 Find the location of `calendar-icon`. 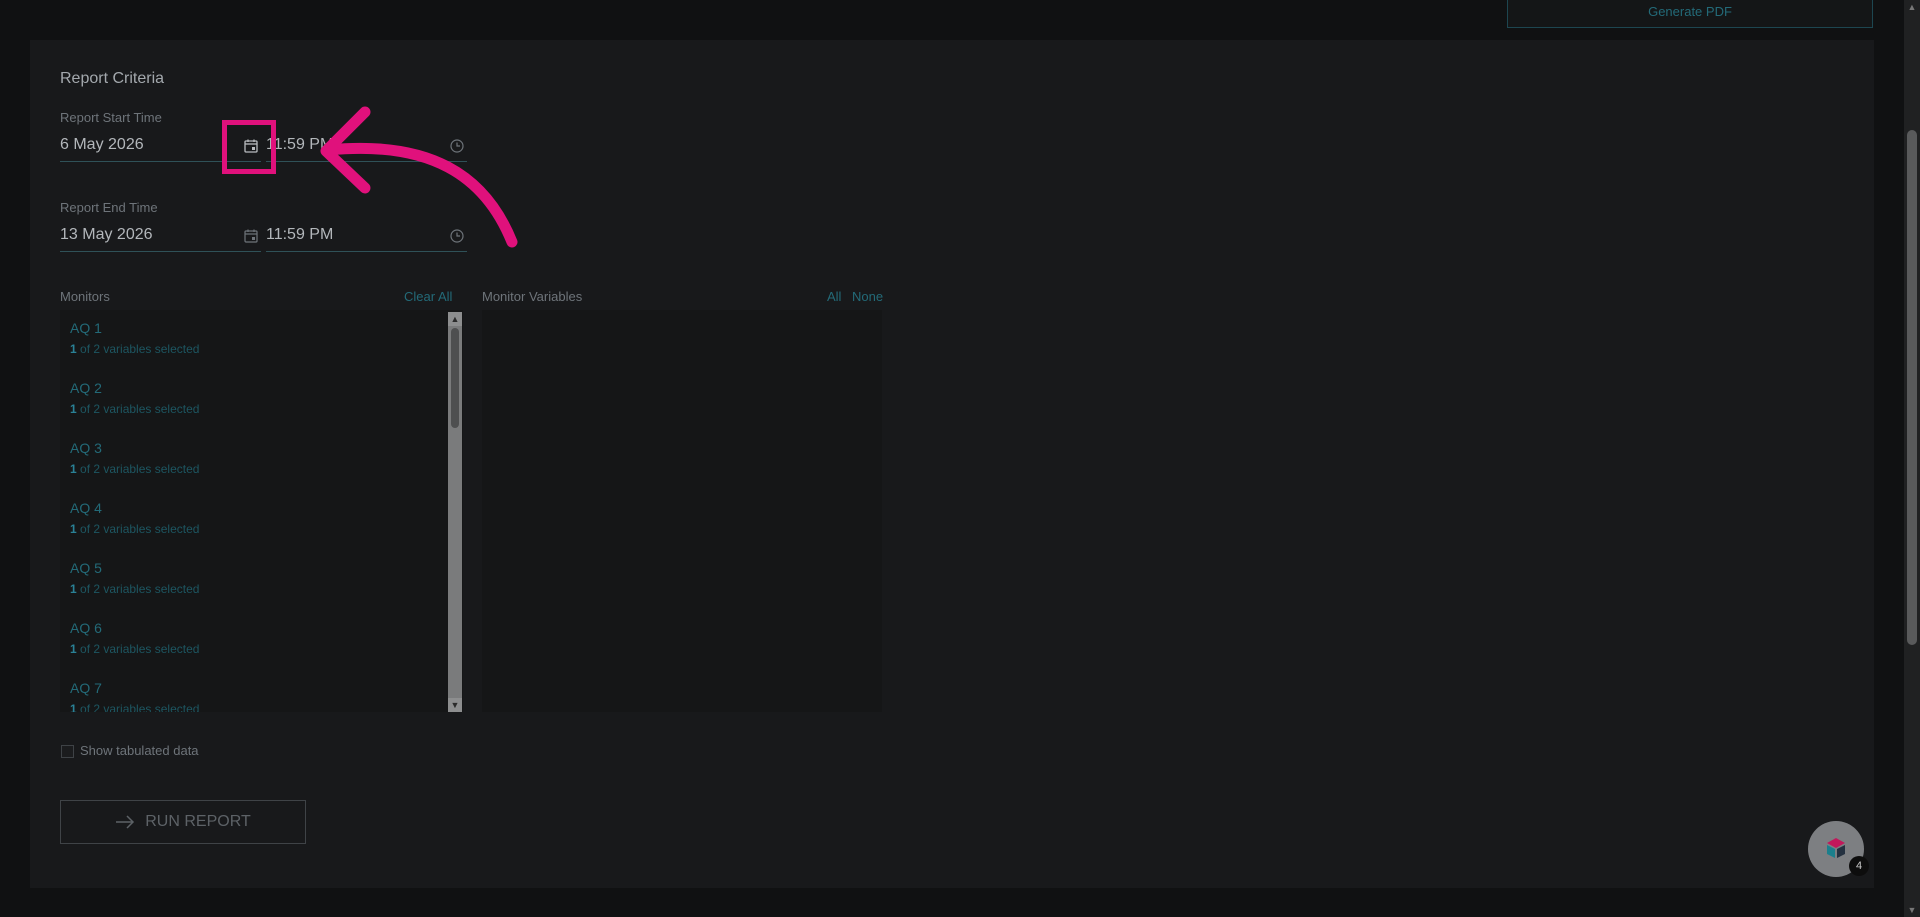

calendar-icon is located at coordinates (251, 236).